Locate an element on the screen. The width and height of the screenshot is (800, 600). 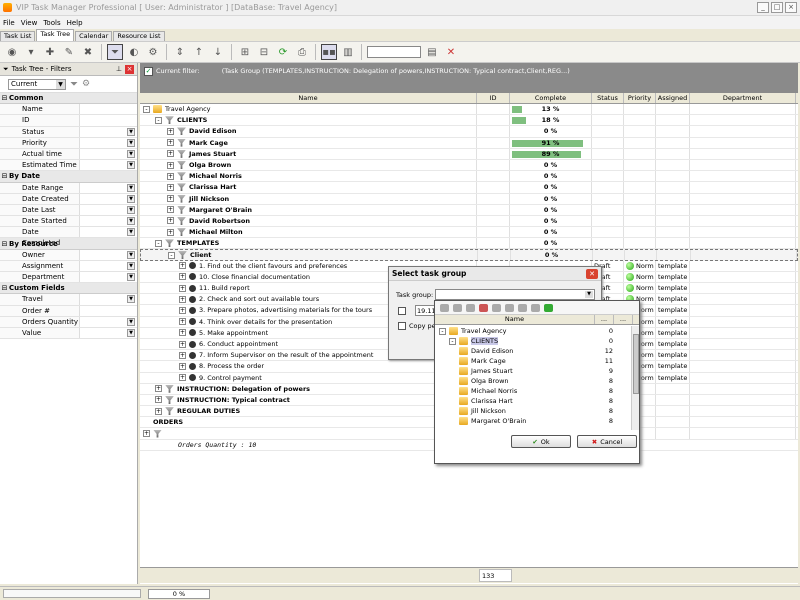
tree-row: - CLIENTS 18 % is located at coordinates (469, 121).